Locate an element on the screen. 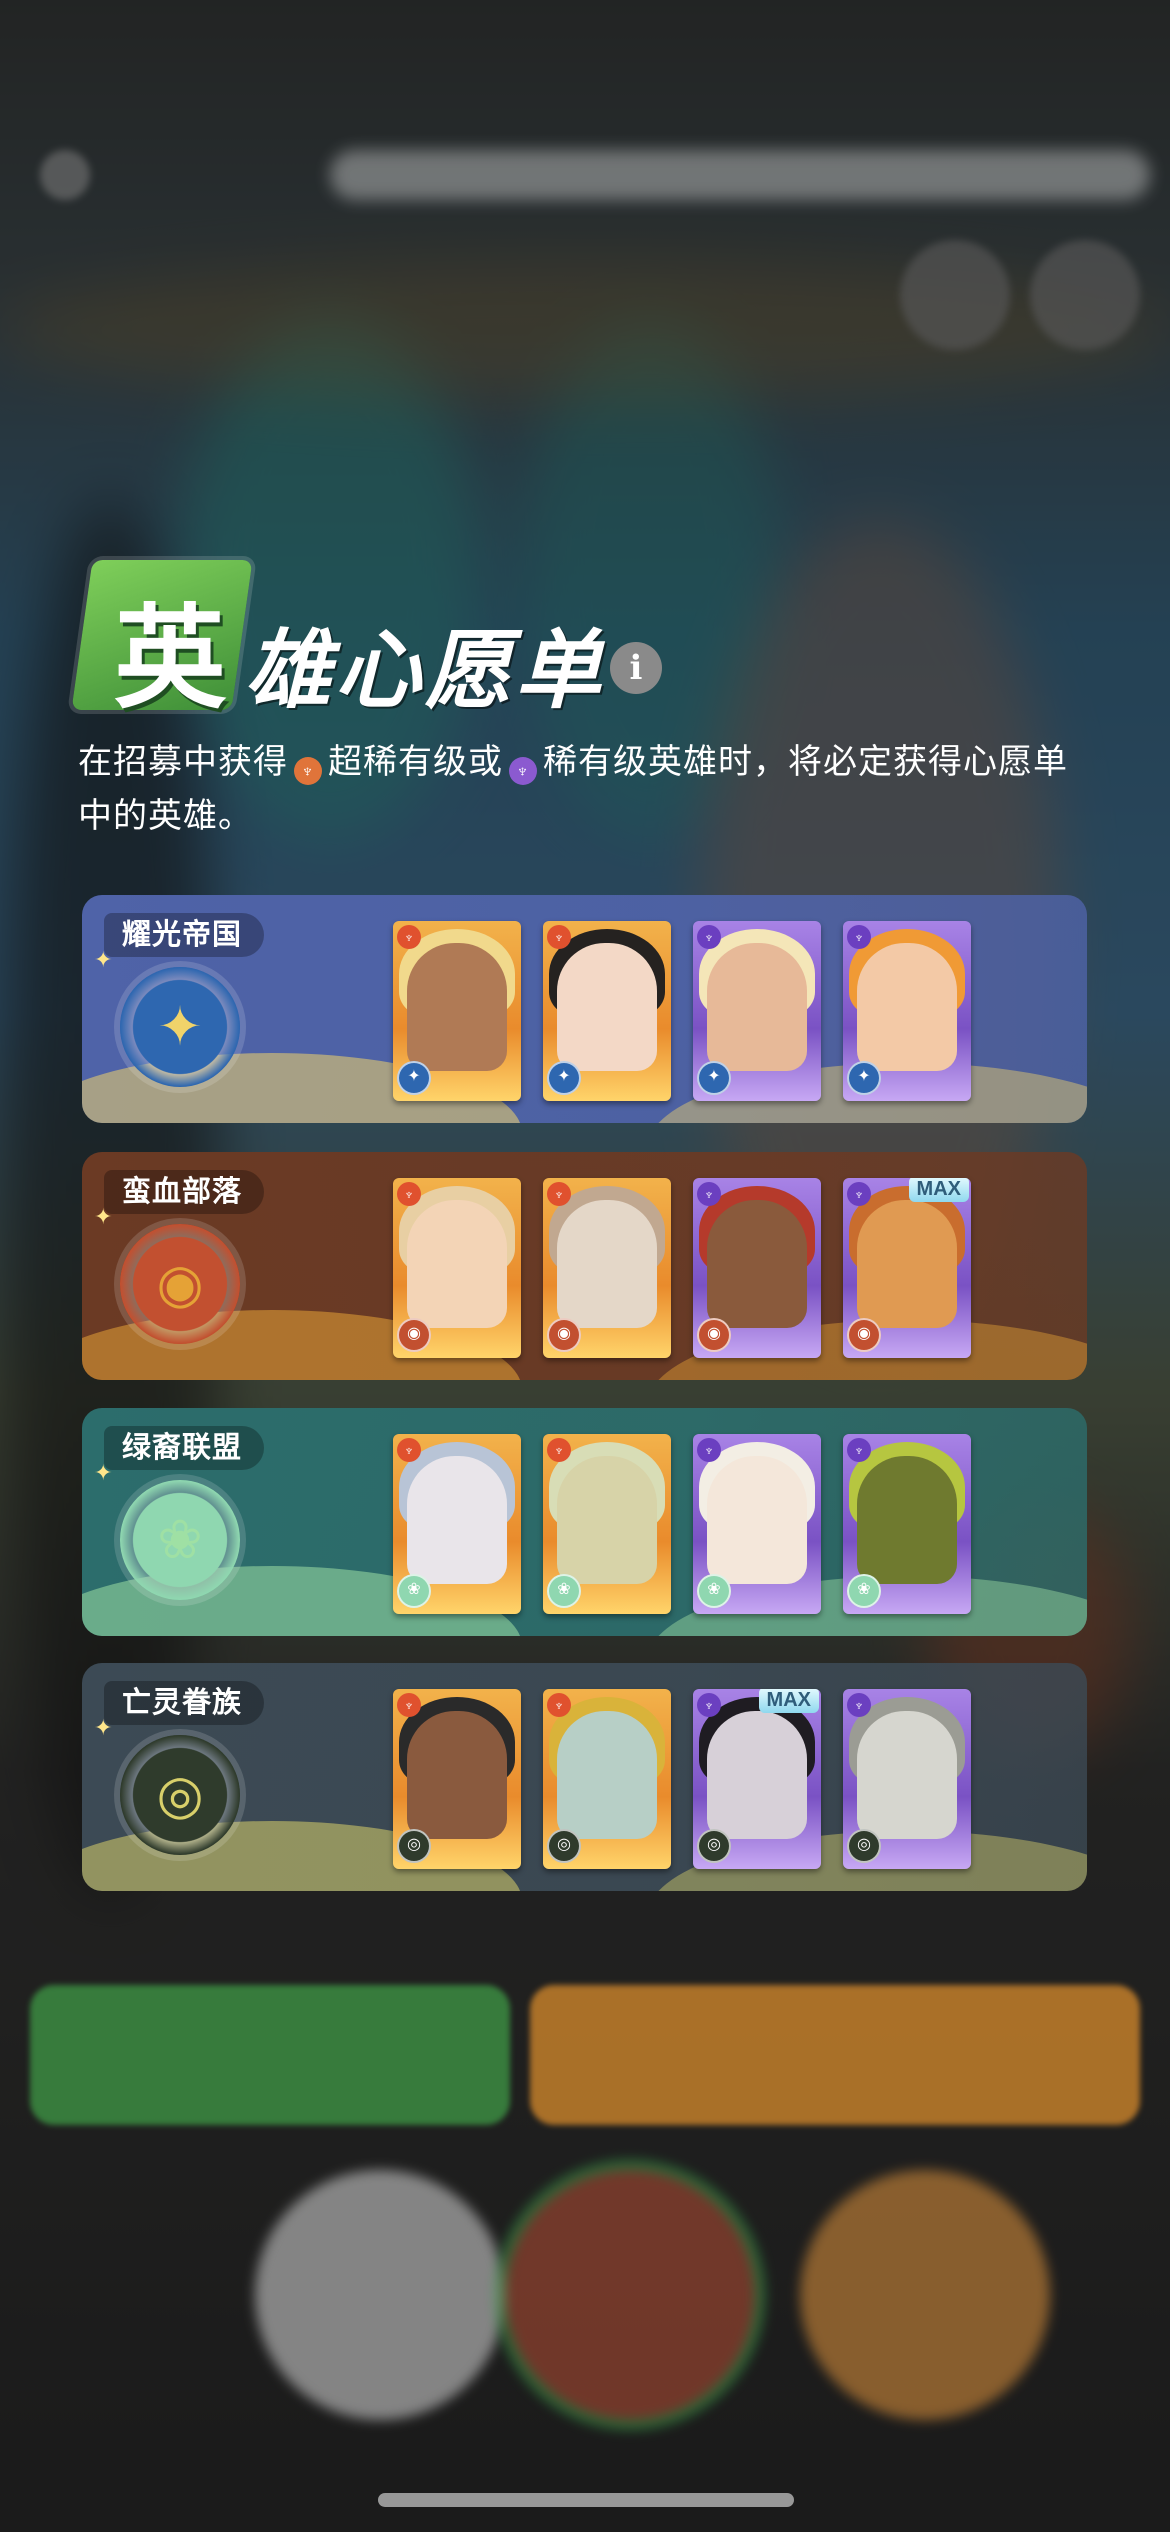 Image resolution: width=1170 pixels, height=2532 pixels. faction-name: 绿裔联盟 is located at coordinates (184, 1448).